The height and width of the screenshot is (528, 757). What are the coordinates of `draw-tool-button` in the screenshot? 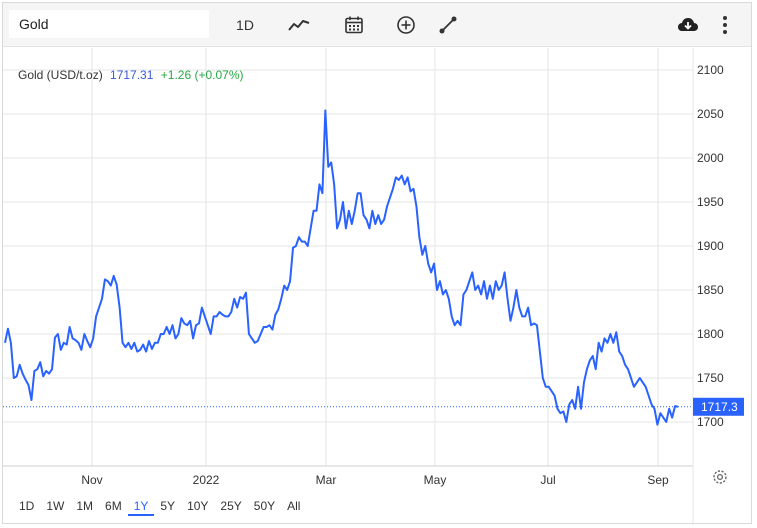 It's located at (448, 25).